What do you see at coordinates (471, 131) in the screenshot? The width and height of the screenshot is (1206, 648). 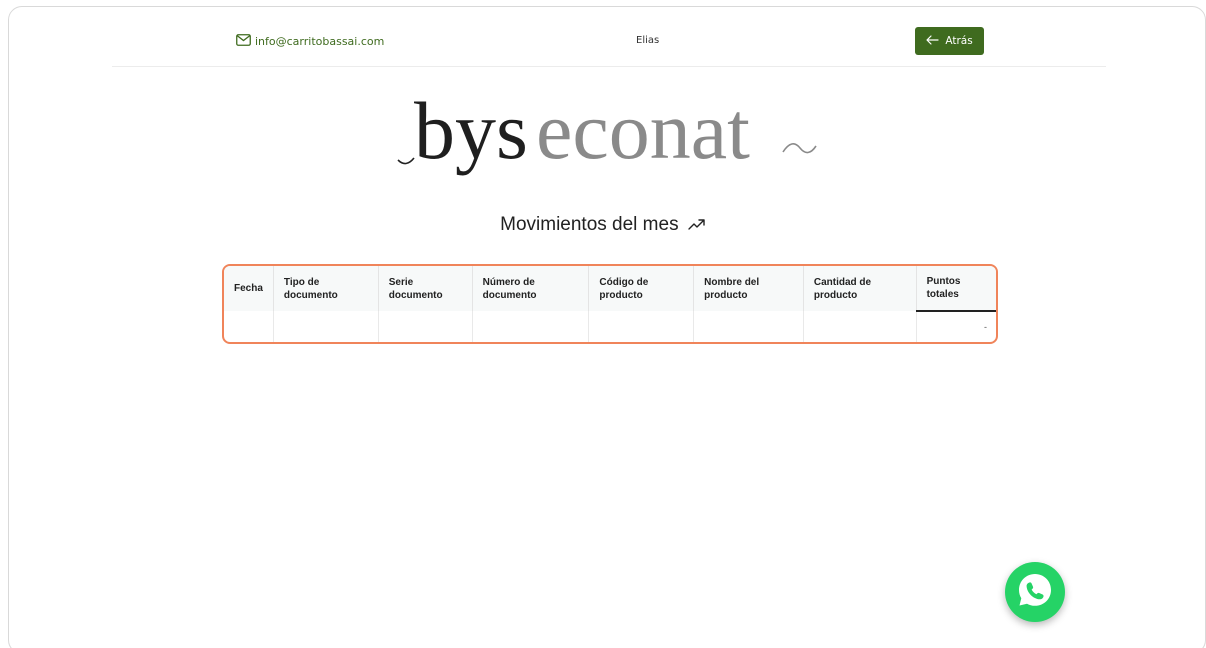 I see `logo-text-dark: bys` at bounding box center [471, 131].